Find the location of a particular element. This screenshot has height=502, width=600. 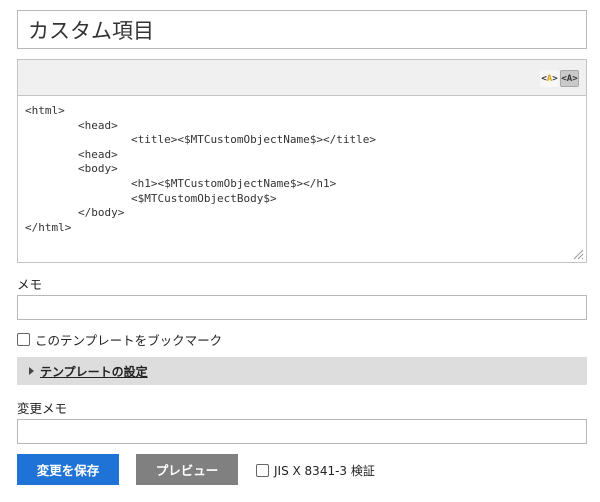

change-memo-label: 変更メモ is located at coordinates (42, 408).